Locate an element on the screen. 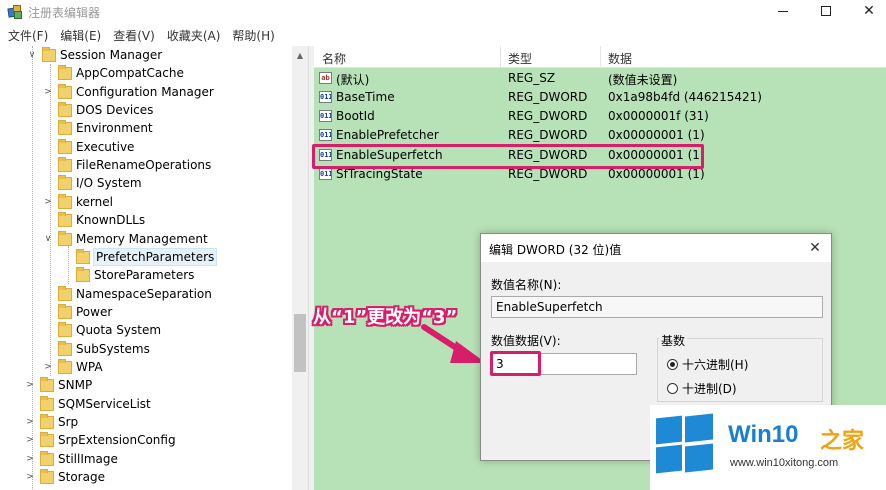 The height and width of the screenshot is (490, 886). value-name-field is located at coordinates (657, 307).